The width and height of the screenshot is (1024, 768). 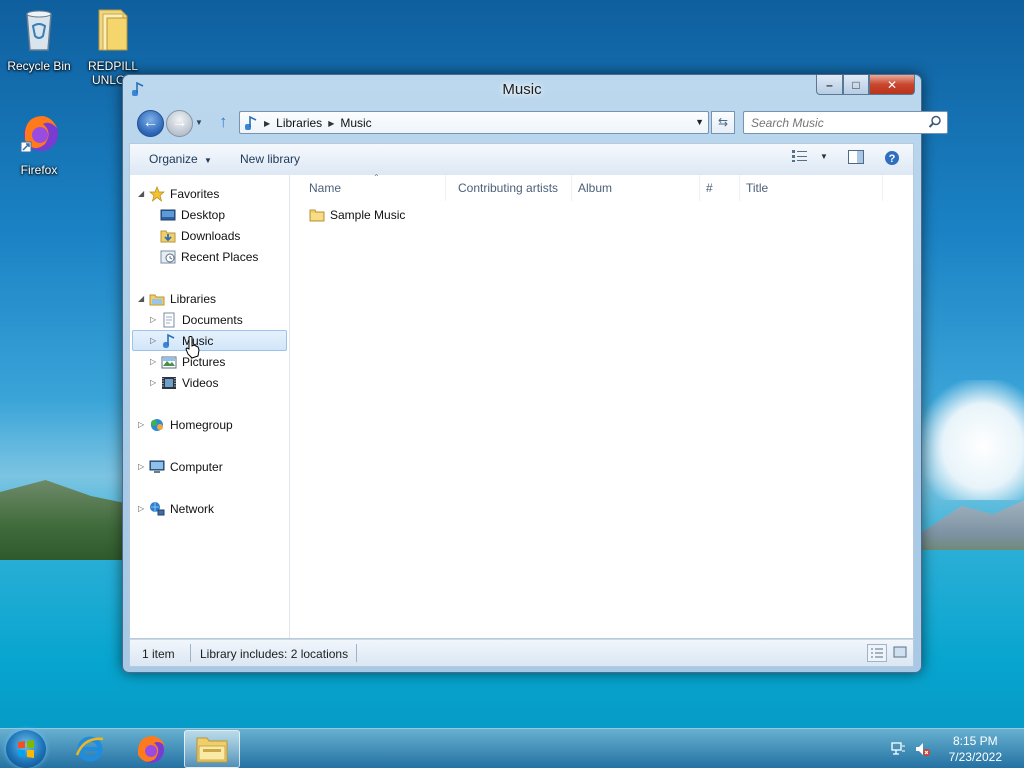 I want to click on column-header-number: #, so click(x=720, y=188).